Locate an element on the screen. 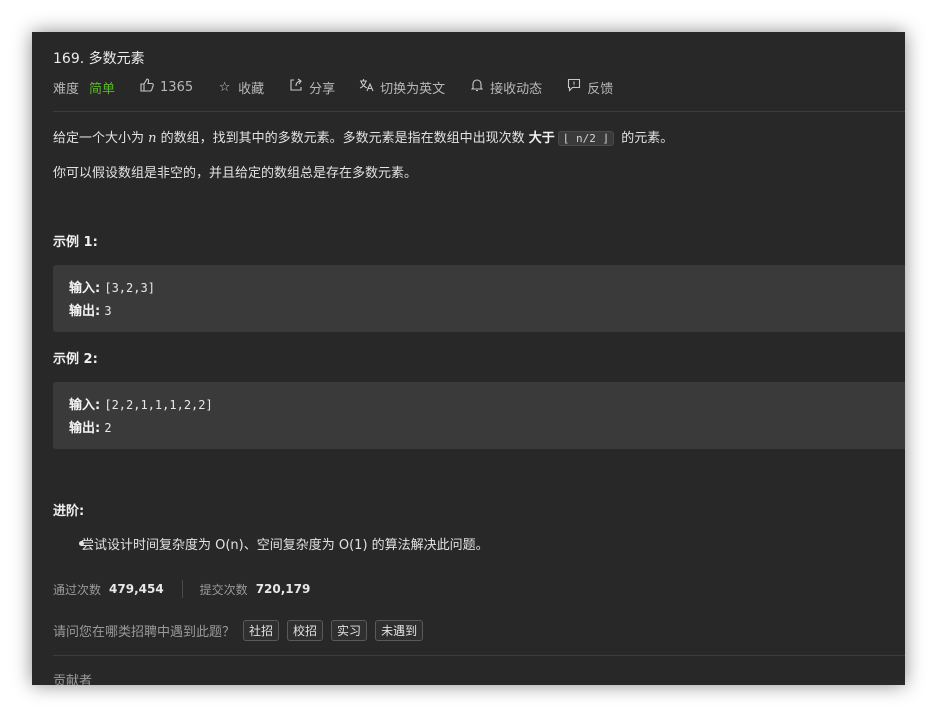  advanced-item: 尝试设计时间复杂度为 O(n)、空间复杂度为 O(1) 的算法解决此问题。 is located at coordinates (285, 545).